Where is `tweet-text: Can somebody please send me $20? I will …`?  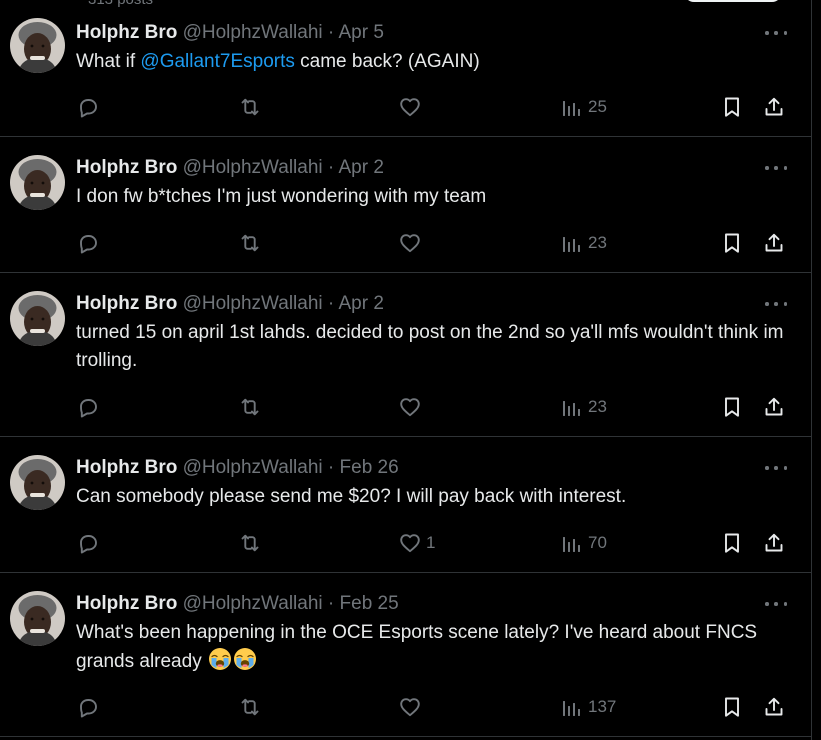
tweet-text: Can somebody please send me $20? I will … is located at coordinates (351, 496).